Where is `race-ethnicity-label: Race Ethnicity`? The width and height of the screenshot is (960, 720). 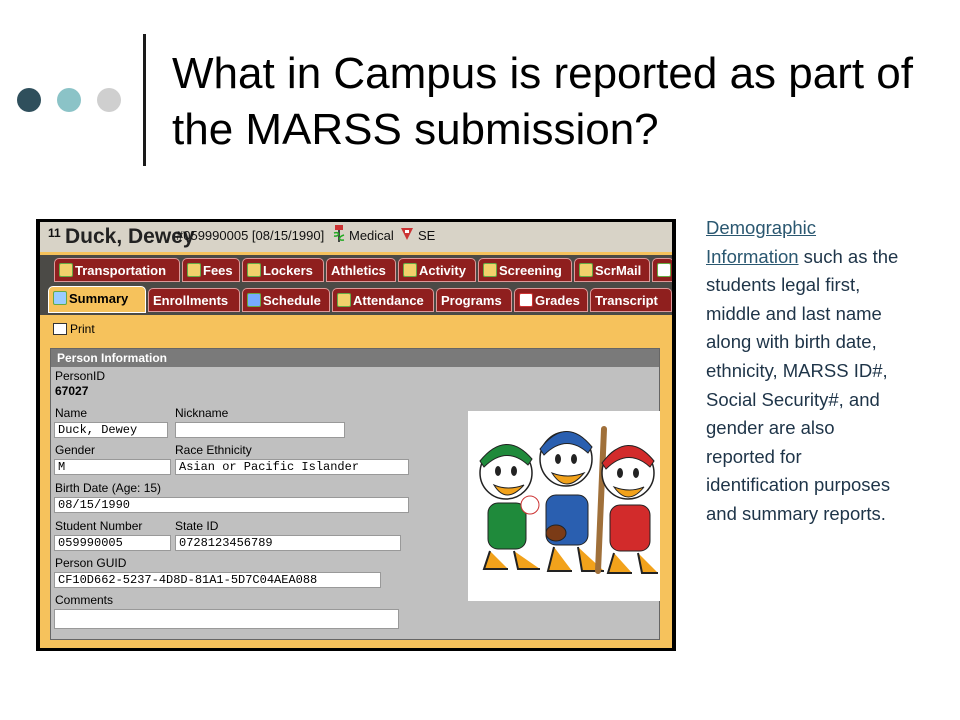 race-ethnicity-label: Race Ethnicity is located at coordinates (213, 450).